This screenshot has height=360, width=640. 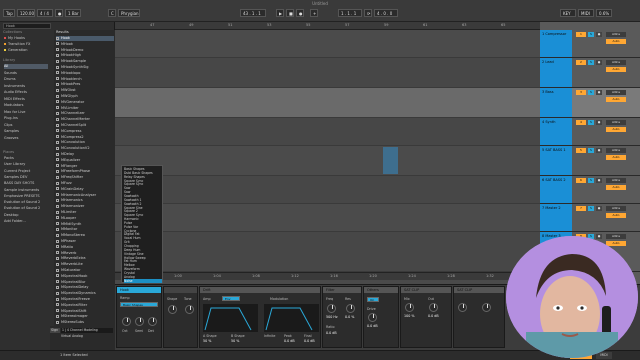 I want to click on track-activator: 1, so click(x=581, y=34).